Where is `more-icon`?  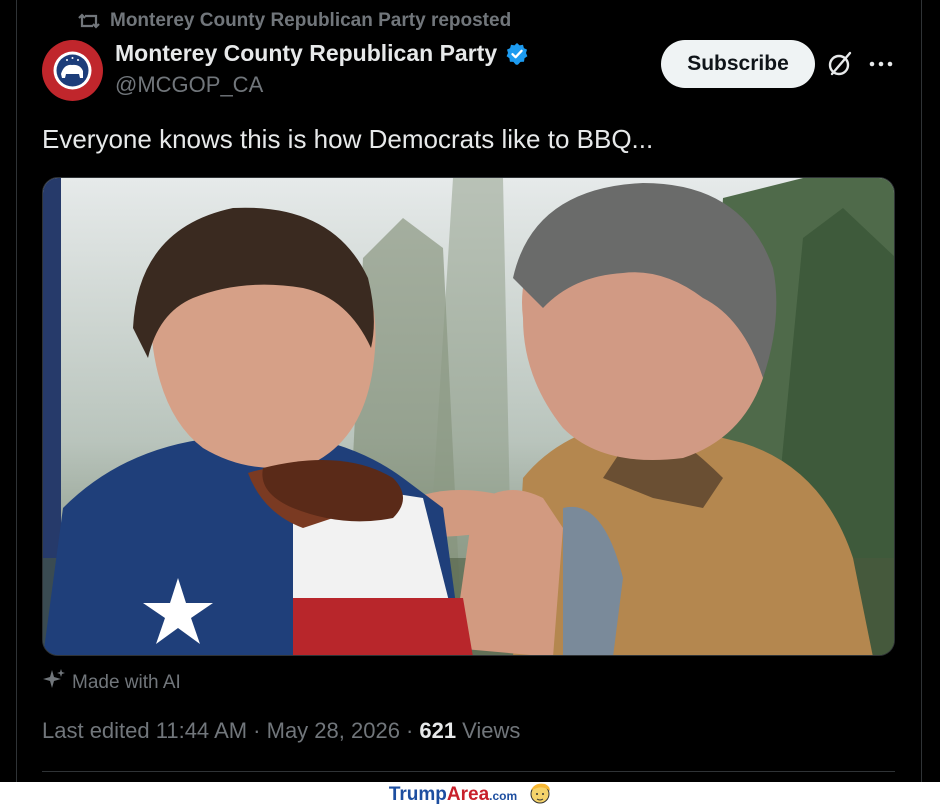 more-icon is located at coordinates (881, 66).